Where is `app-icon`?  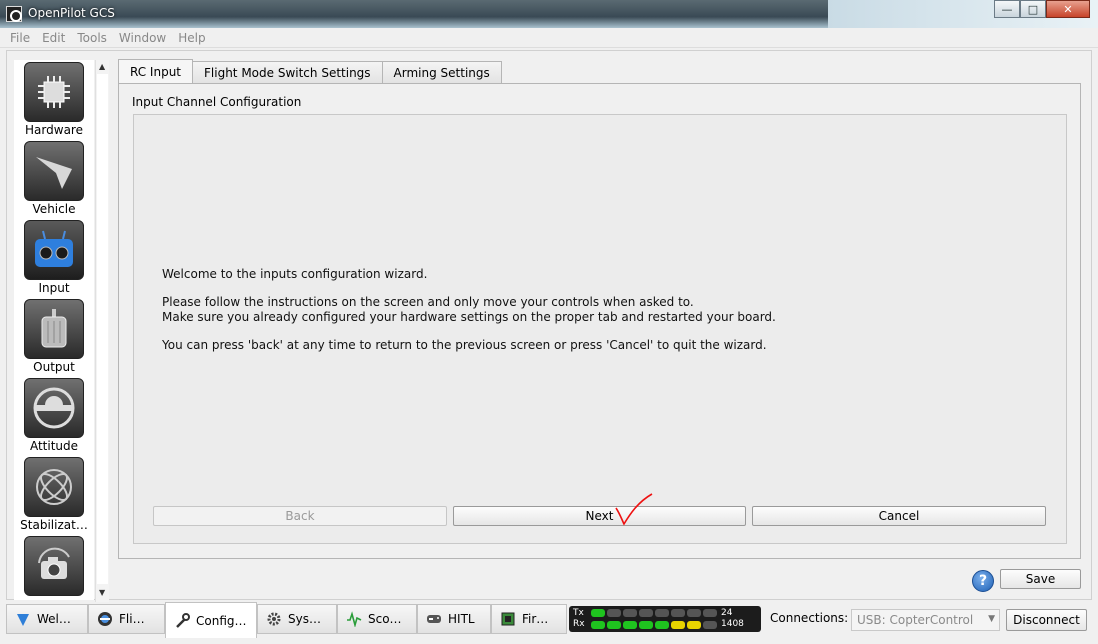
app-icon is located at coordinates (14, 14).